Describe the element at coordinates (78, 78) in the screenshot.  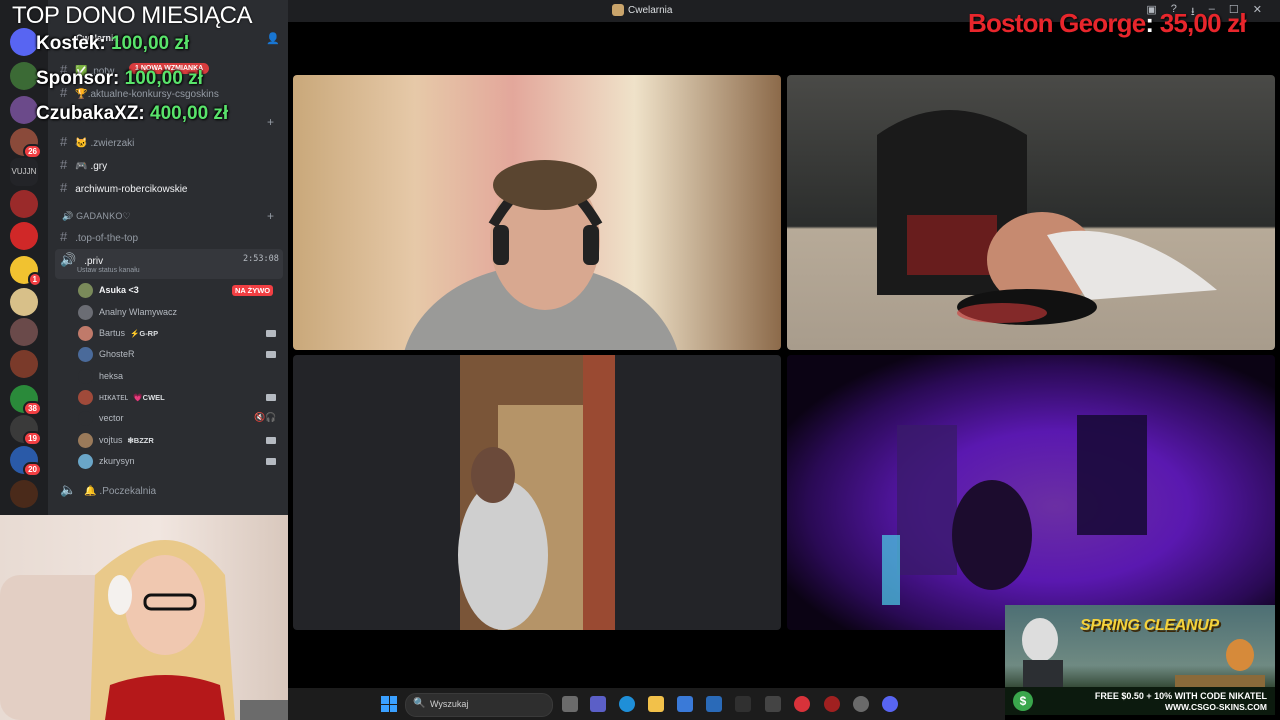
I see `donor-name: Sponsor:` at that location.